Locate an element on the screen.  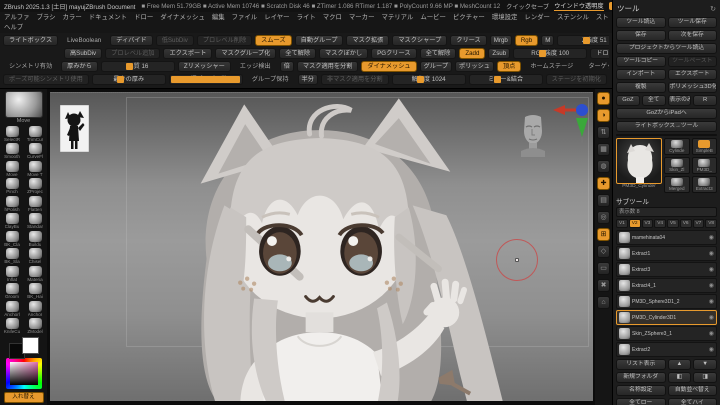
shelf-button: クリース is located at coordinates (468, 40).